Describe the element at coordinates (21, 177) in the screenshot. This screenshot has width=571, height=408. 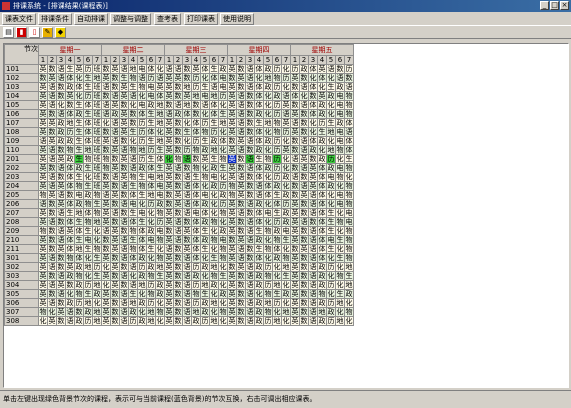
I see `class-label: 203` at that location.